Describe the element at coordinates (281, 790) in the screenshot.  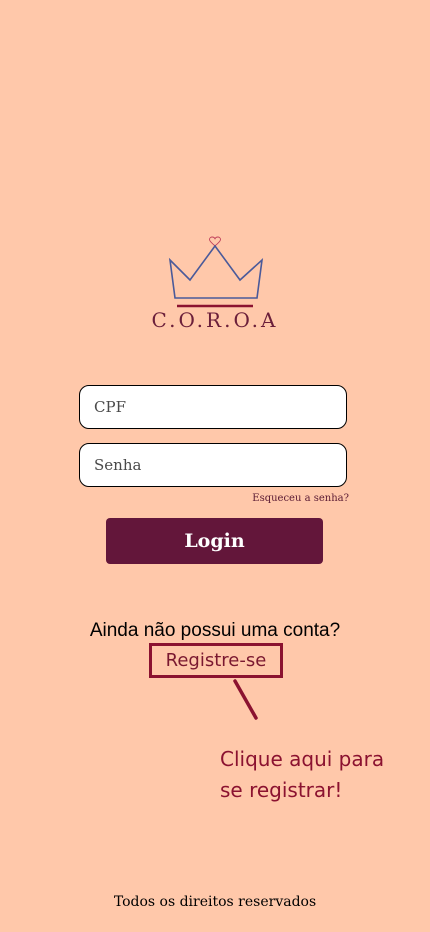
I see `register-hint-line-2: se registrar!` at that location.